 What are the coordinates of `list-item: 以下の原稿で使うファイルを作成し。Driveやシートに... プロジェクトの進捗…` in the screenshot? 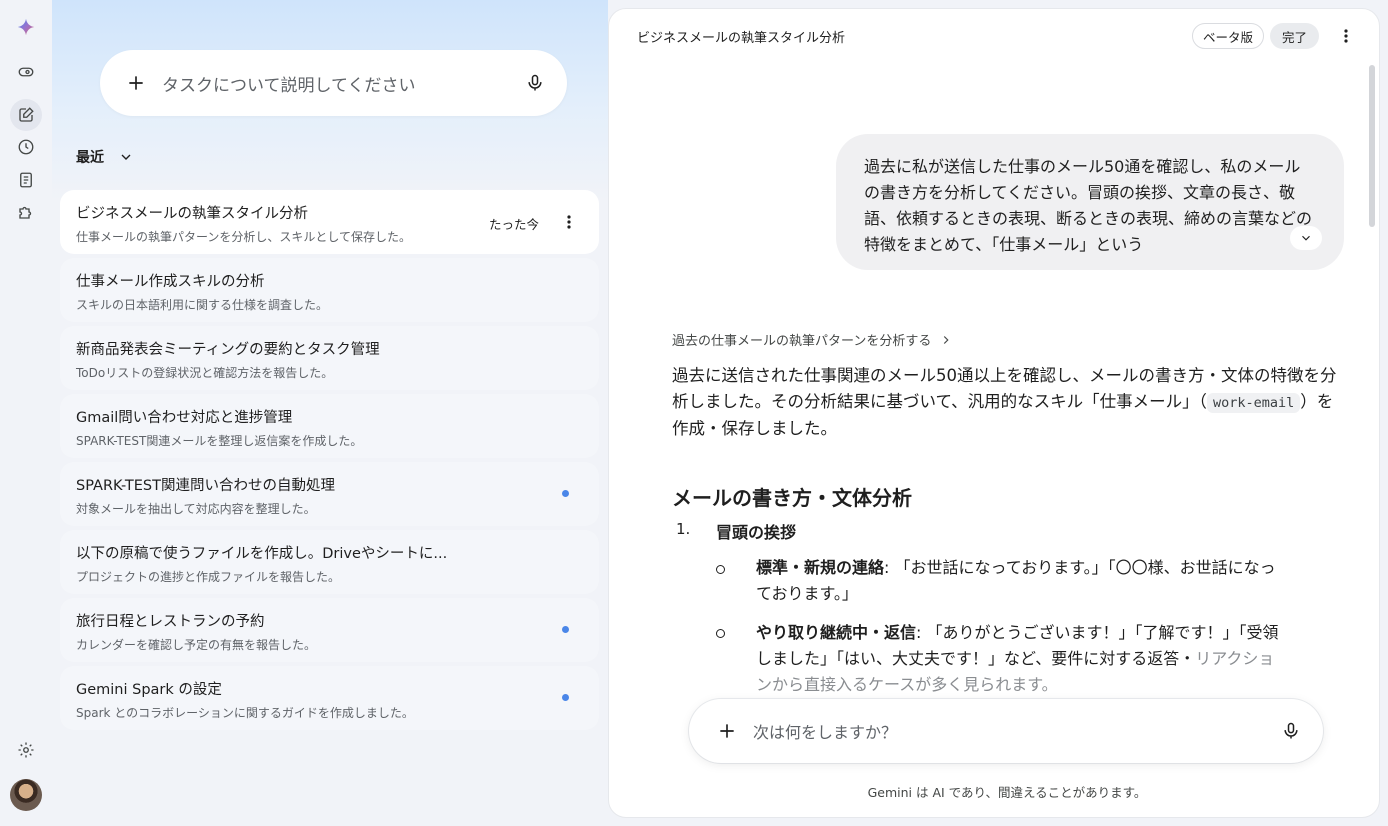 It's located at (329, 562).